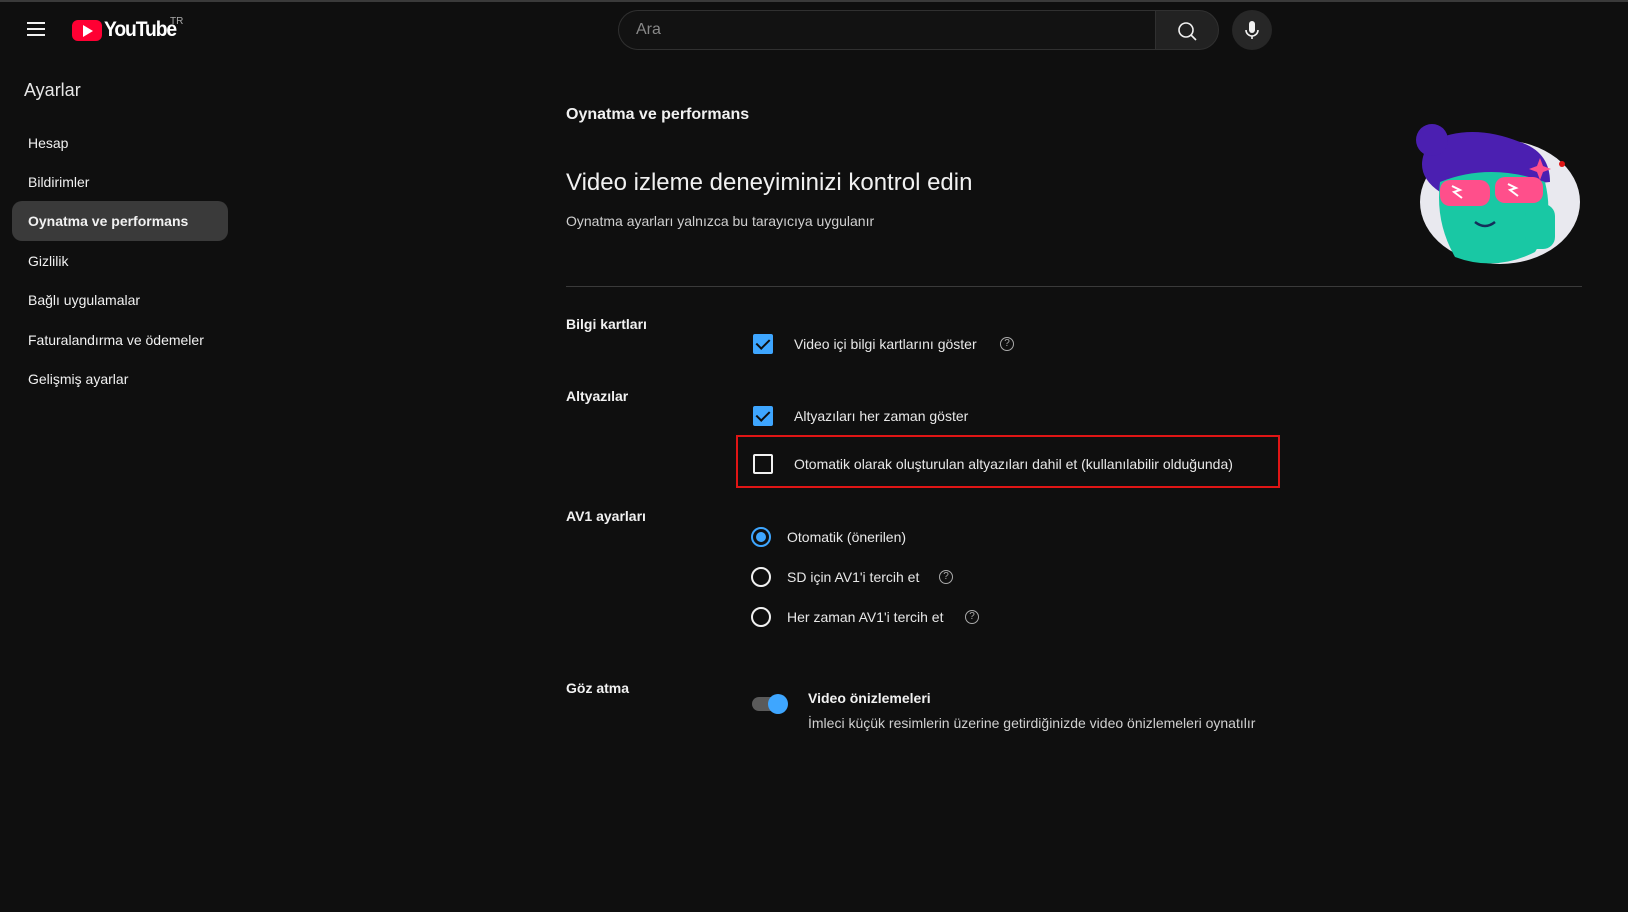  What do you see at coordinates (885, 344) in the screenshot?
I see `info-cards-option-label: Video içi bilgi kartlarını göster` at bounding box center [885, 344].